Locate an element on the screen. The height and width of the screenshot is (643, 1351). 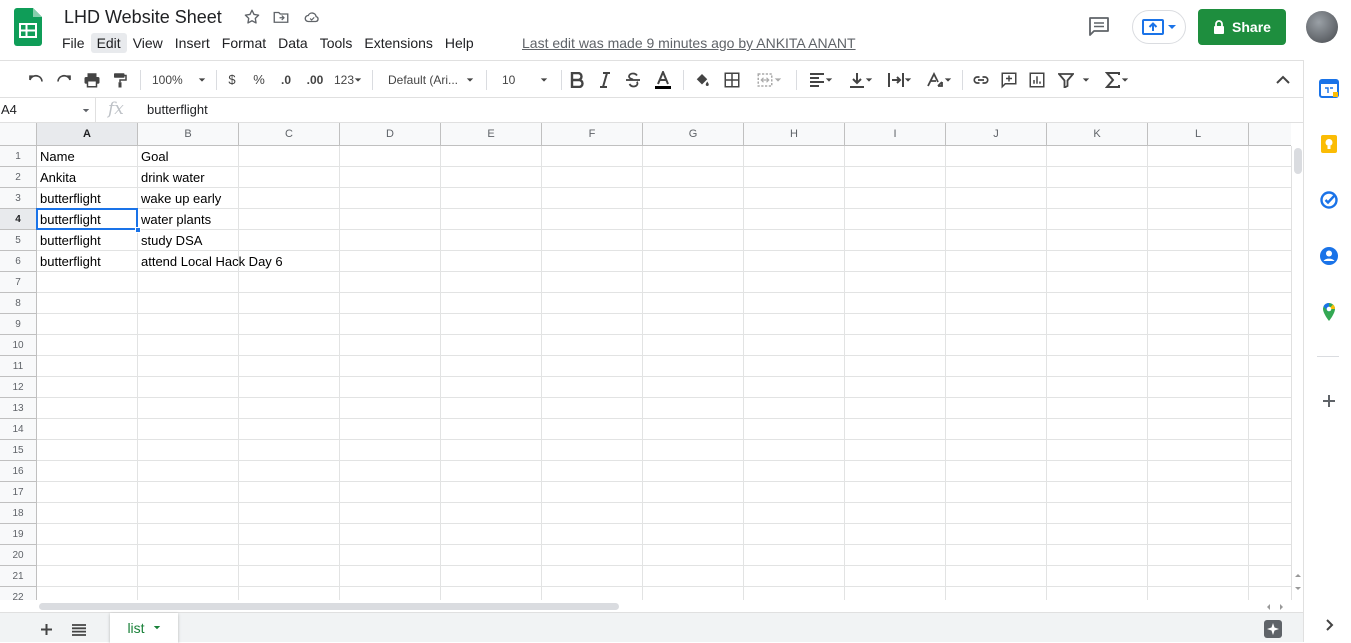
column-header-k: K is located at coordinates (1097, 134).